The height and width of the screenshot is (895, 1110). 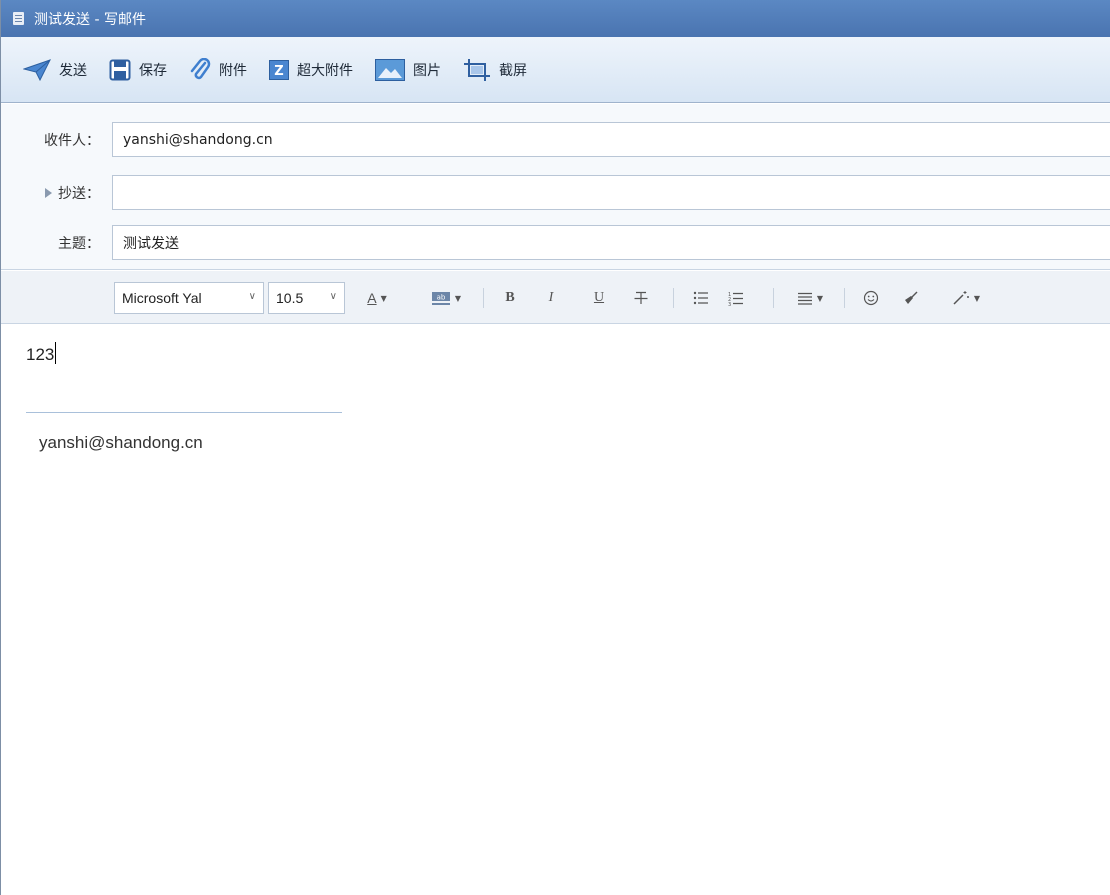 I want to click on screenshot-label: 截屏, so click(x=513, y=70).